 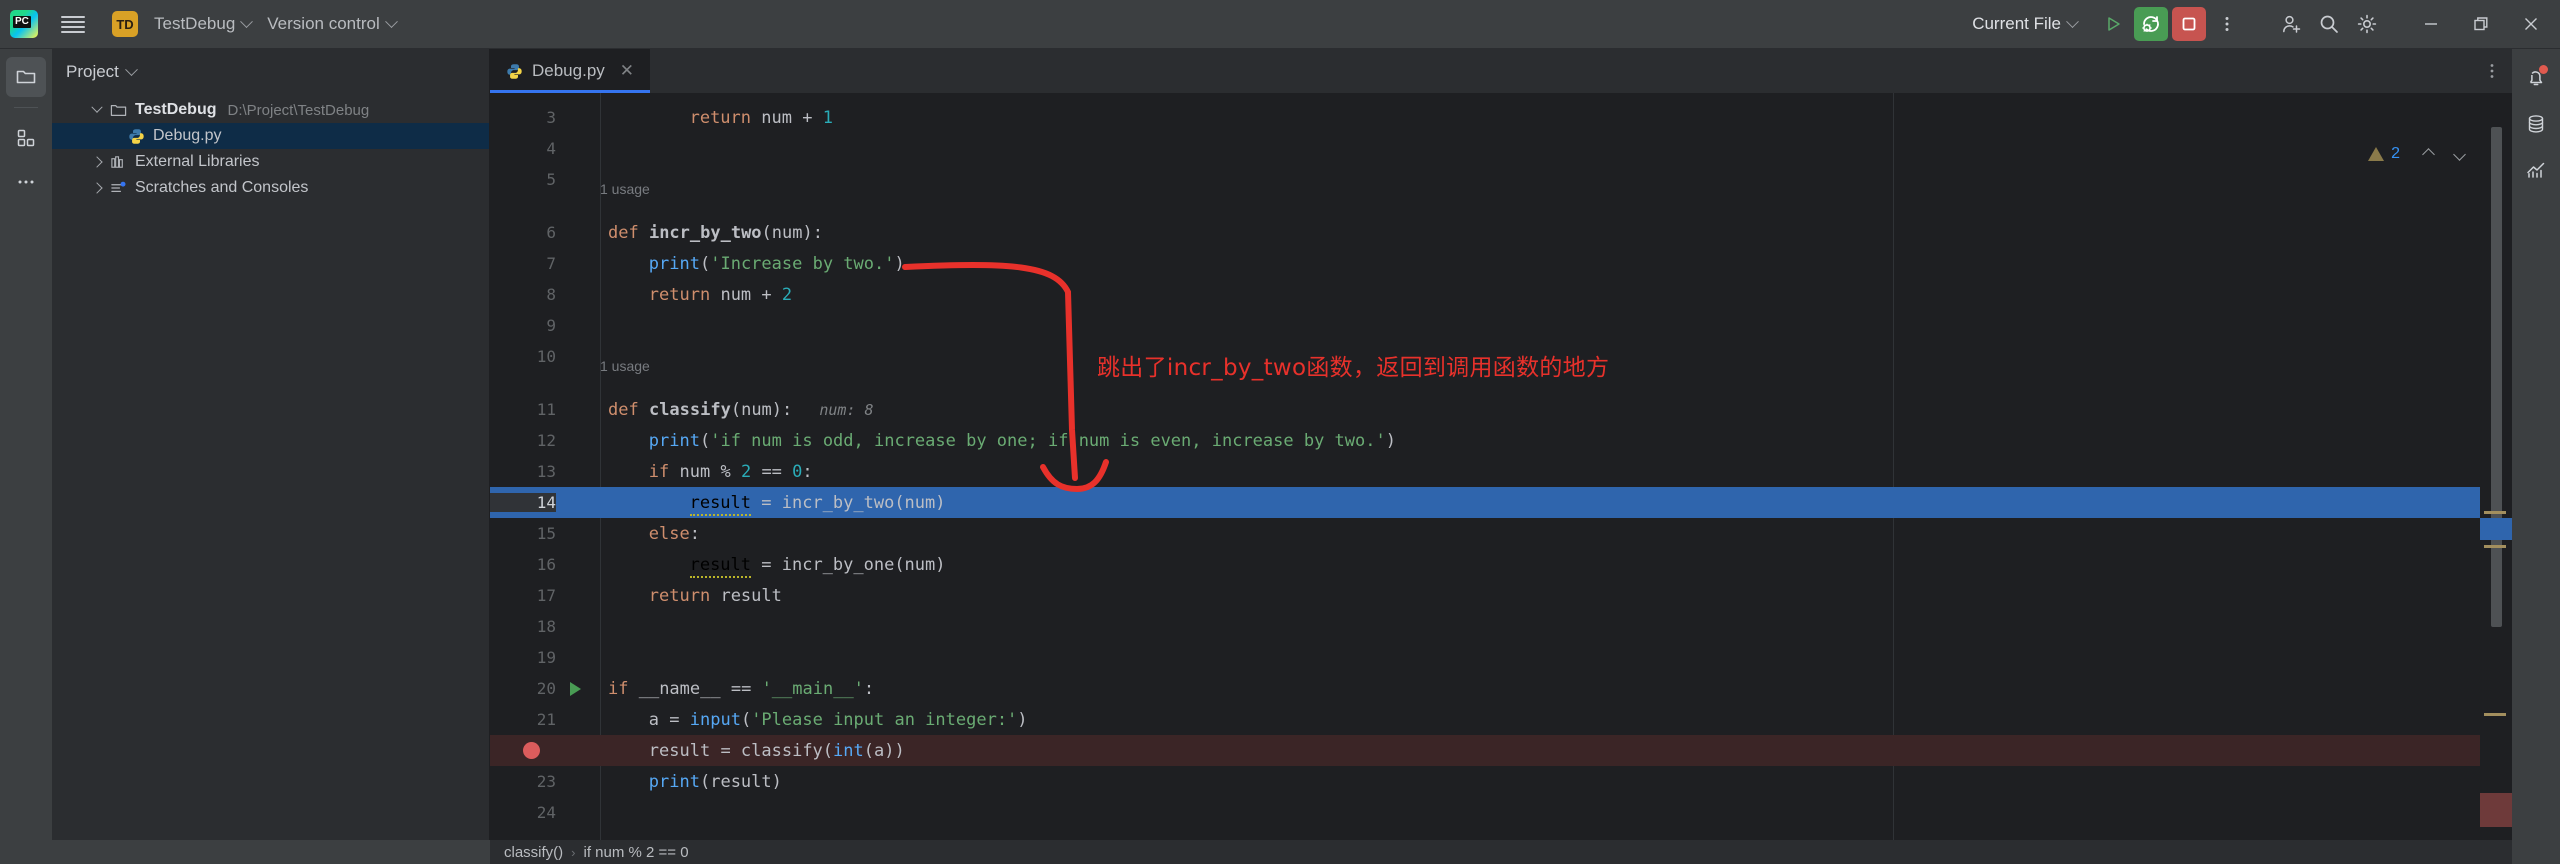 What do you see at coordinates (705, 263) in the screenshot?
I see `code-token: (` at bounding box center [705, 263].